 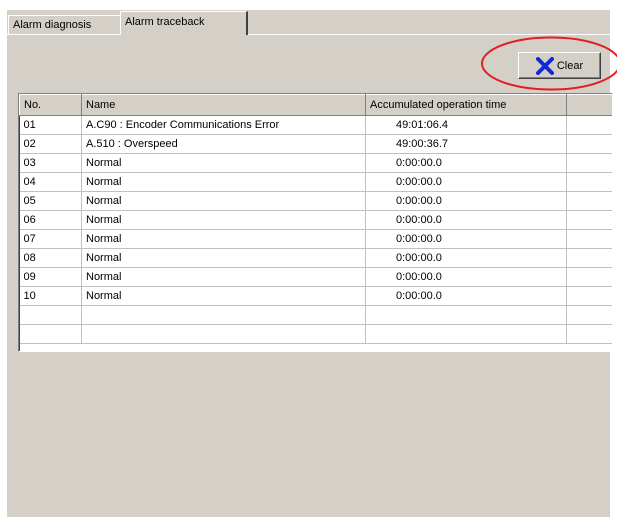 I want to click on tab-divider, so click(x=308, y=34).